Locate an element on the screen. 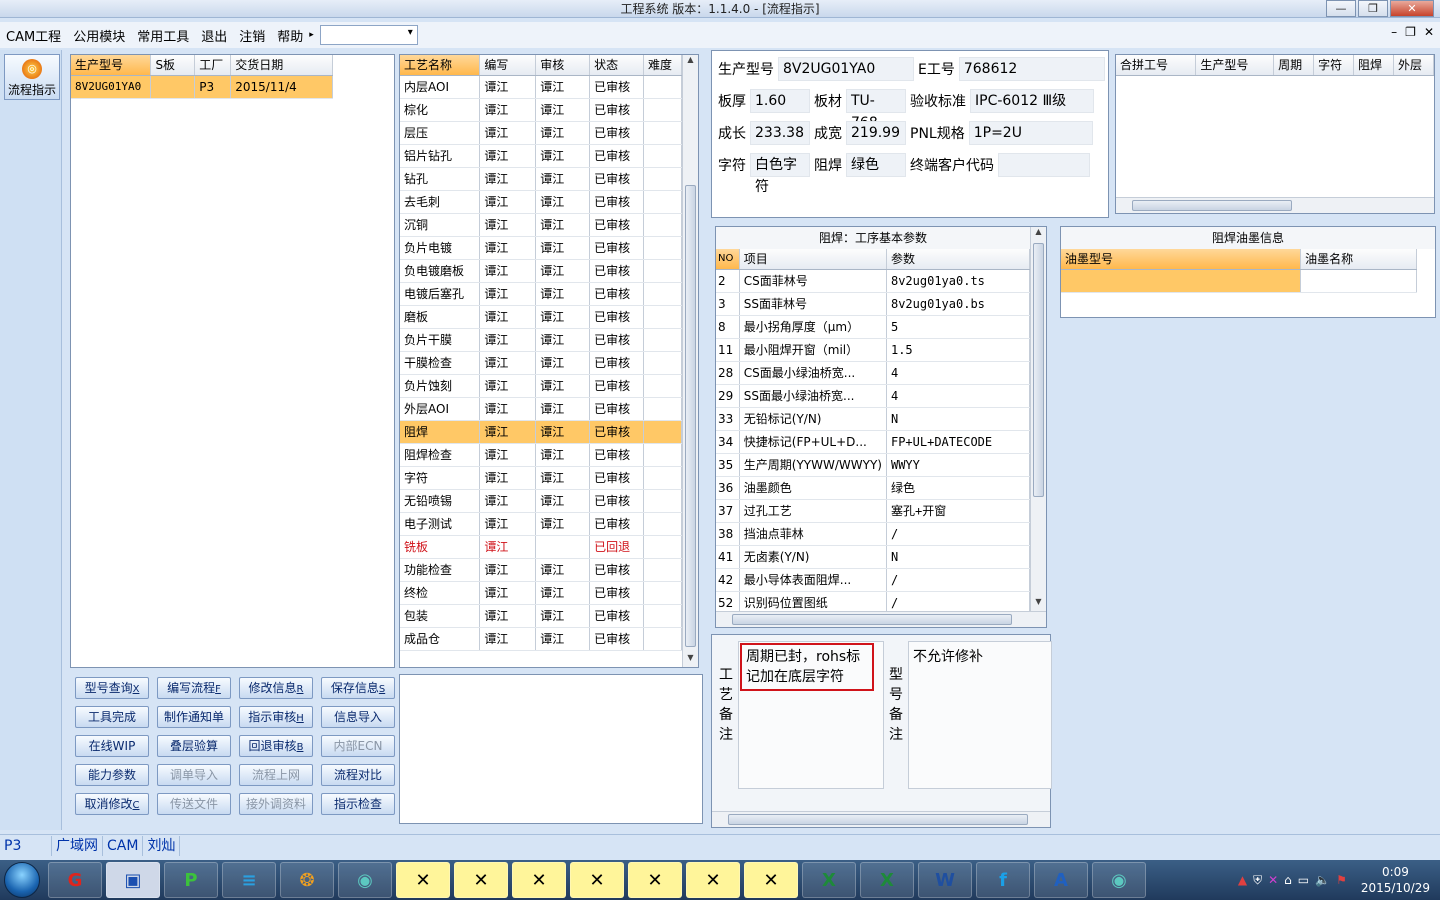 This screenshot has height=900, width=1440. action-button-8: 在线WIP is located at coordinates (112, 746).